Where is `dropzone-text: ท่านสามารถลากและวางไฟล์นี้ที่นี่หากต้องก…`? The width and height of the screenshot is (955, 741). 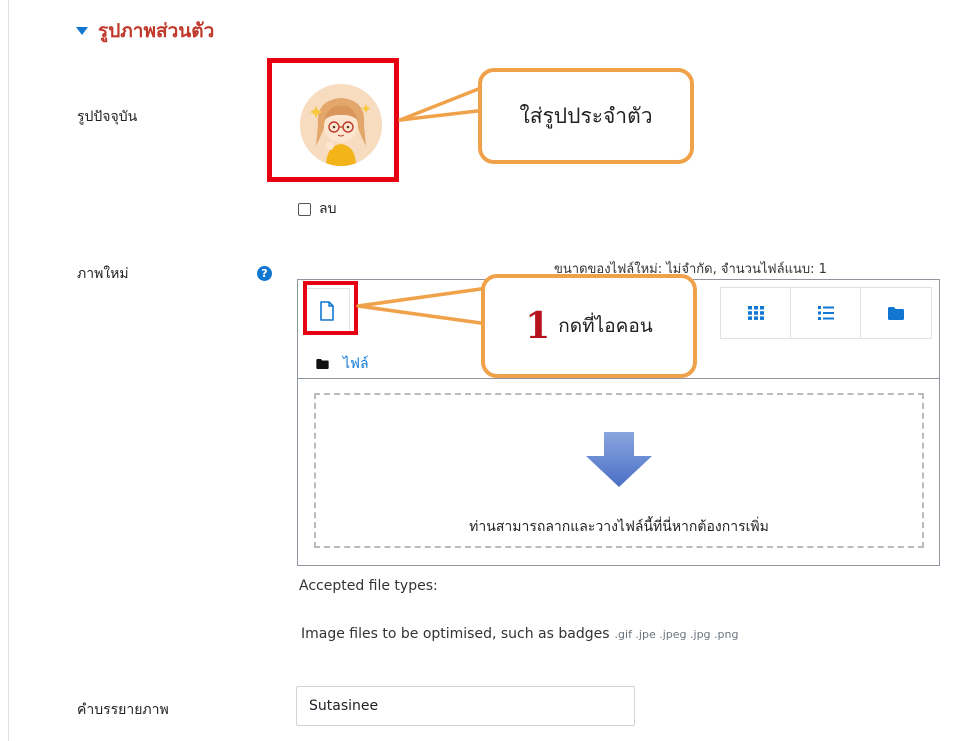
dropzone-text: ท่านสามารถลากและวางไฟล์นี้ที่นี่หากต้องก… is located at coordinates (619, 527).